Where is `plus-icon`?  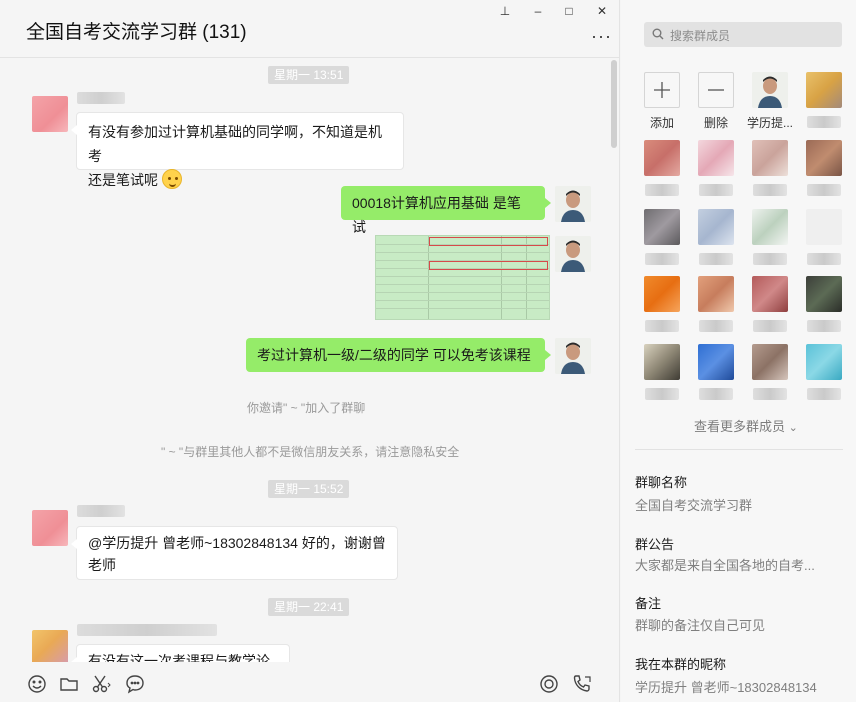 plus-icon is located at coordinates (662, 90).